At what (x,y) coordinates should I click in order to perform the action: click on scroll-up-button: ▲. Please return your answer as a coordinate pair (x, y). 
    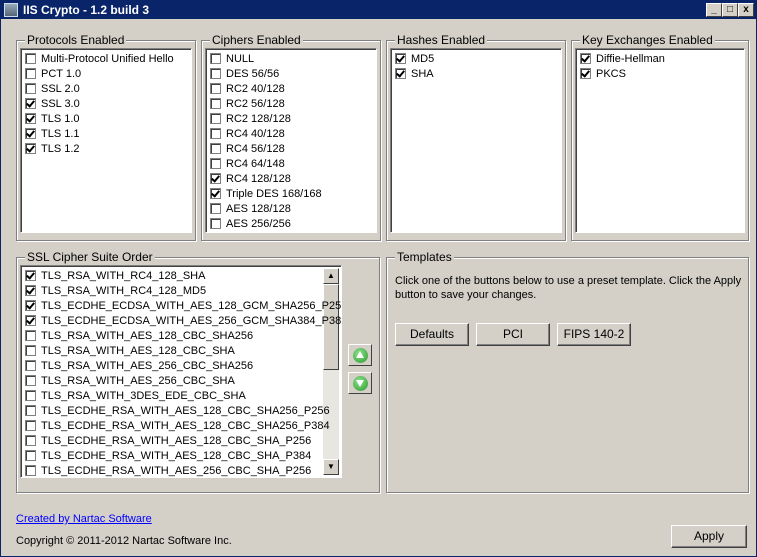
    Looking at the image, I should click on (331, 276).